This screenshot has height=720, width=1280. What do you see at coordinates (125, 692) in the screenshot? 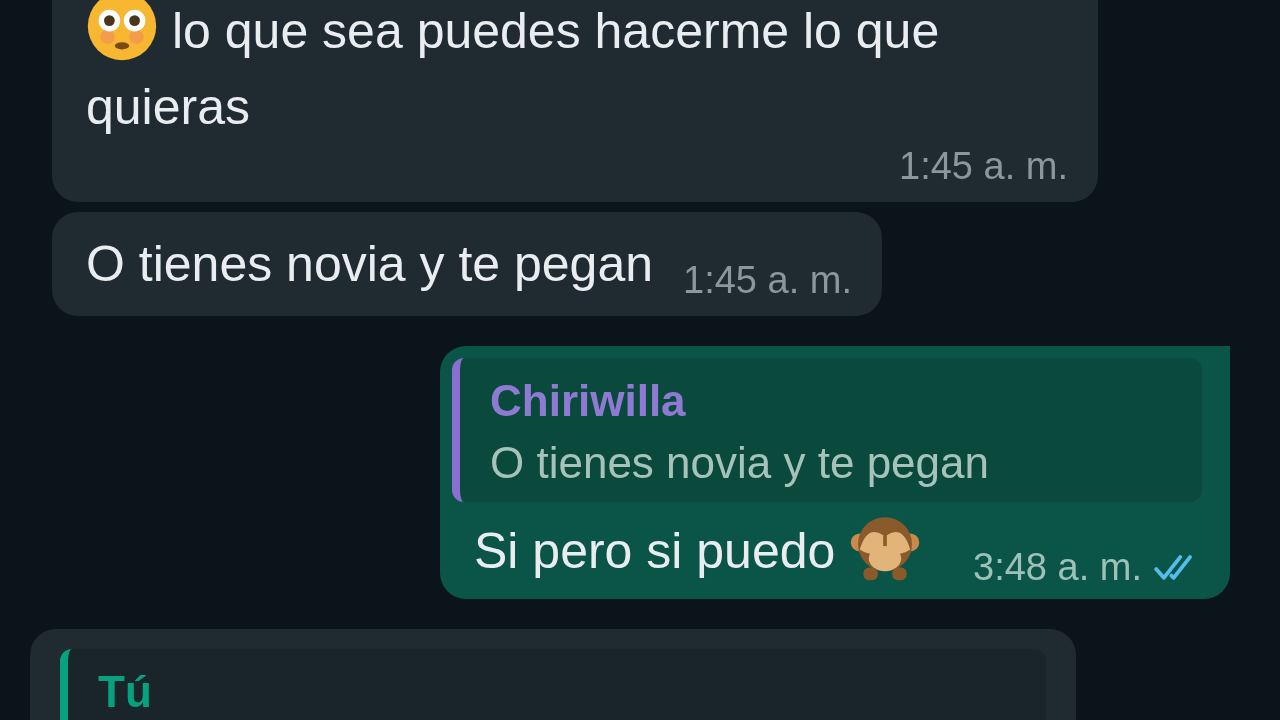
I see `quote-author: Tú` at bounding box center [125, 692].